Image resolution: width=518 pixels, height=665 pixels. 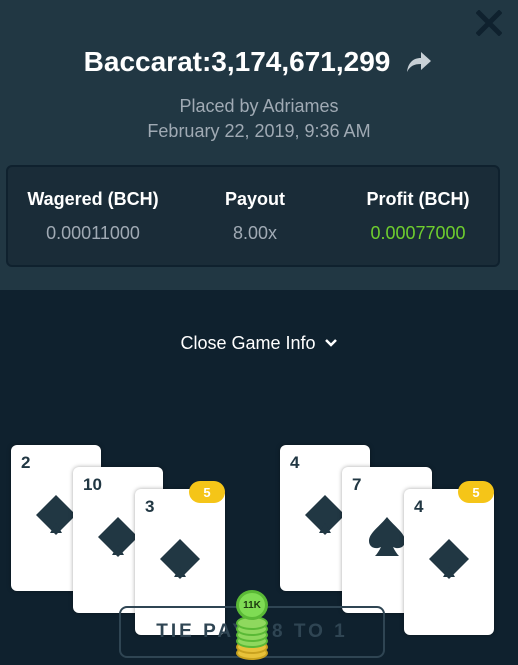 What do you see at coordinates (357, 484) in the screenshot?
I see `card-rank: 7` at bounding box center [357, 484].